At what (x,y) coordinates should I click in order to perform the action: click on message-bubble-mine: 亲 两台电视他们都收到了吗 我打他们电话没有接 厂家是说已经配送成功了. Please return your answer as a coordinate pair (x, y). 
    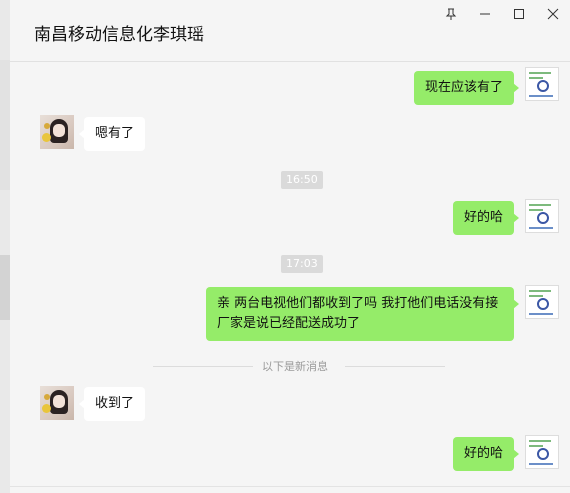
    Looking at the image, I should click on (362, 314).